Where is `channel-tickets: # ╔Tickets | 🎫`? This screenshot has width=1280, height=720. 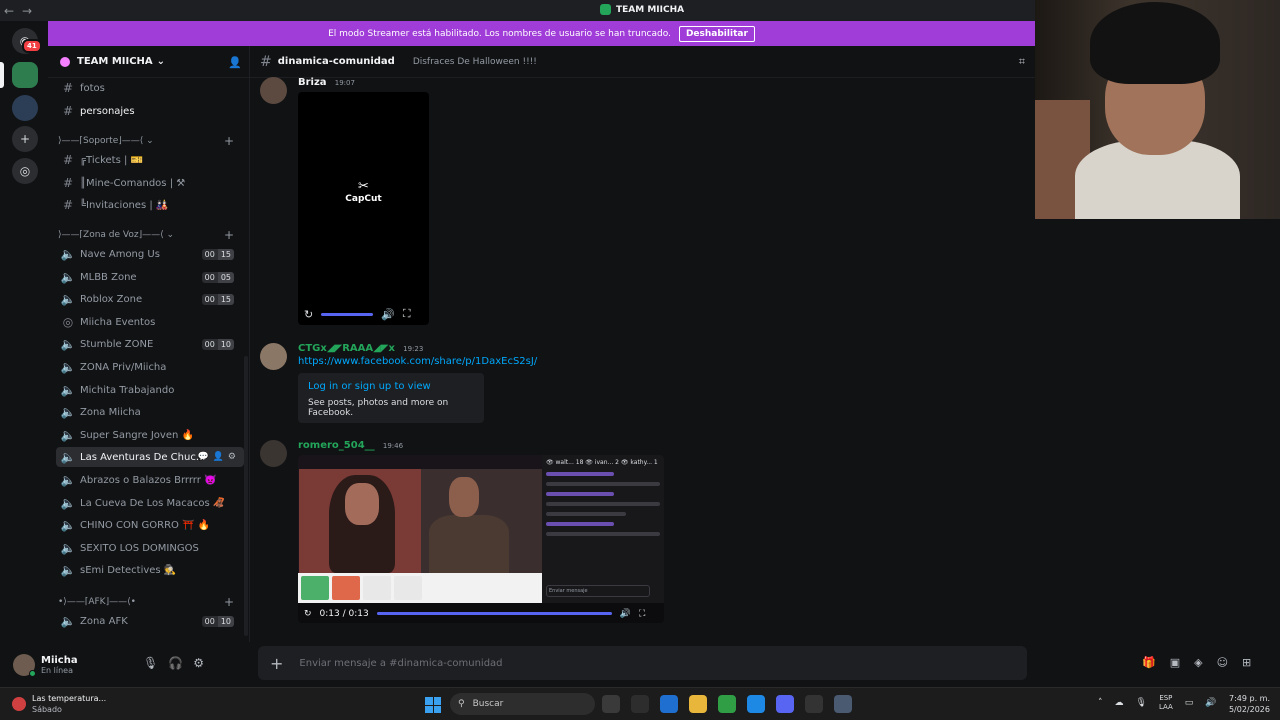
channel-tickets: # ╔Tickets | 🎫 is located at coordinates (150, 160).